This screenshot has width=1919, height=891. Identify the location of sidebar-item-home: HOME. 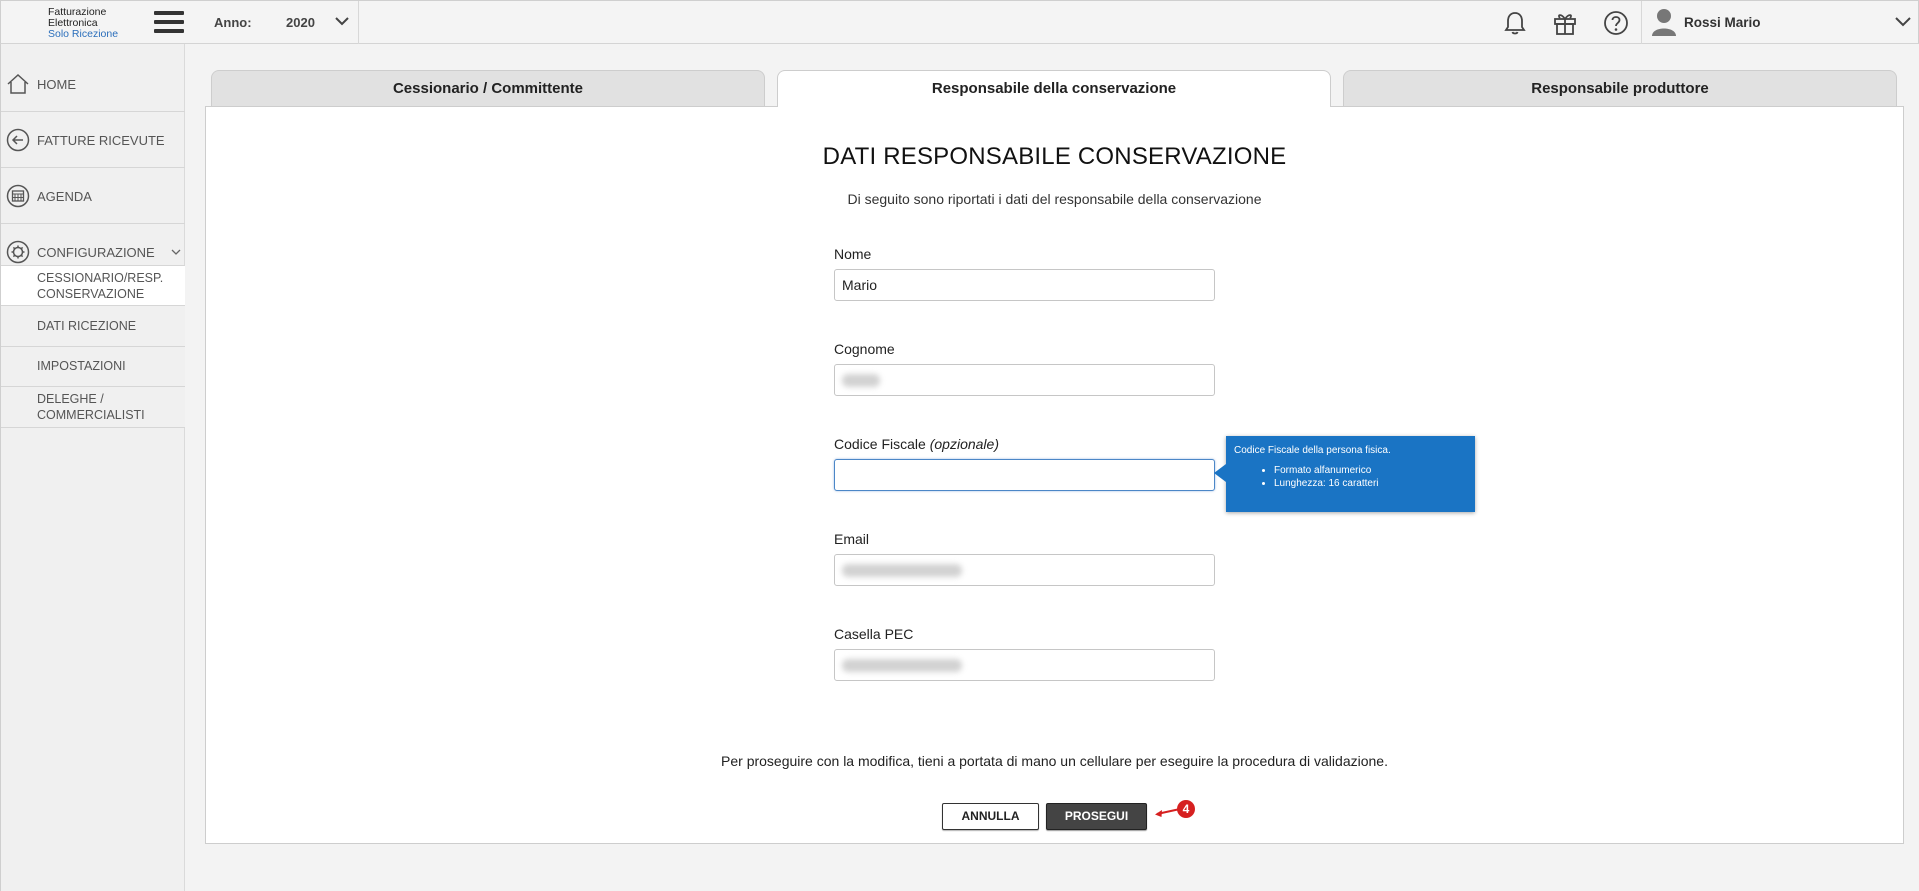
(93, 84).